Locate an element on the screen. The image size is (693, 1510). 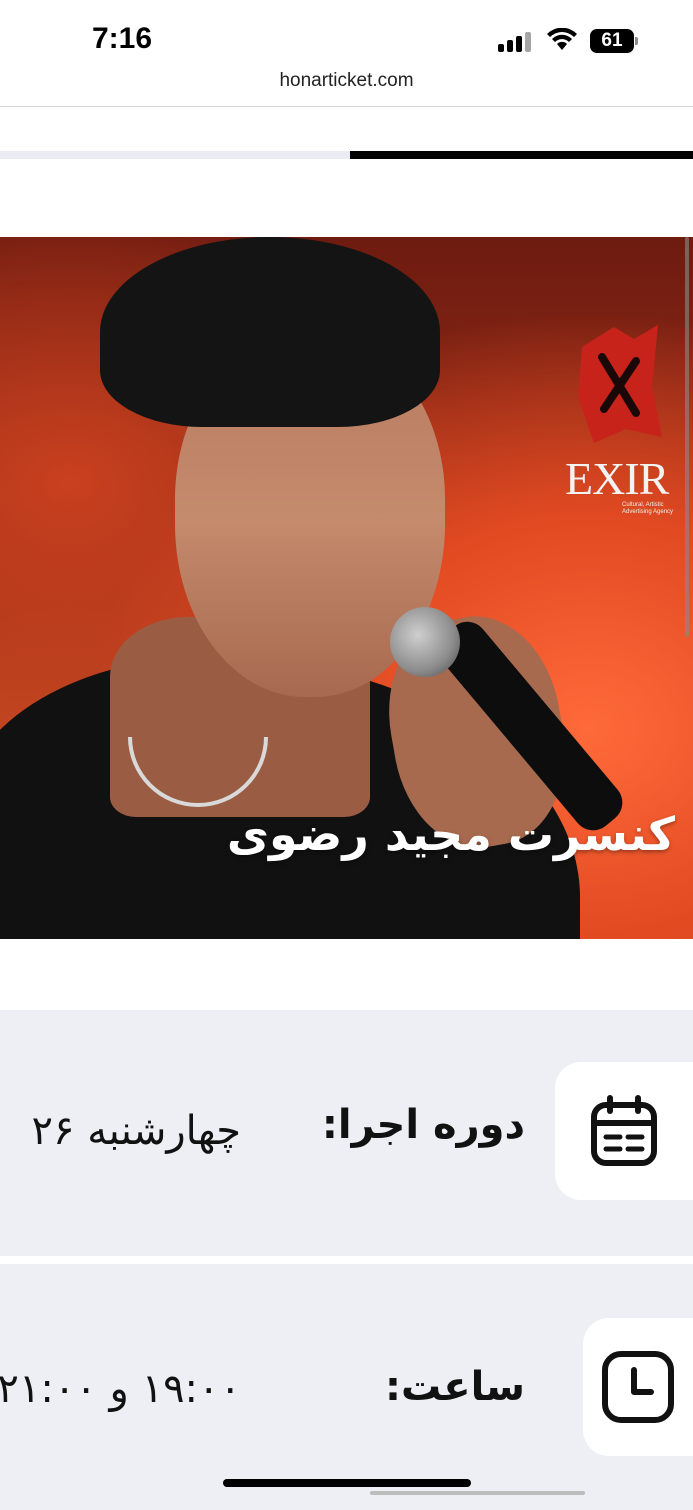
microphone-icon is located at coordinates (425, 642).